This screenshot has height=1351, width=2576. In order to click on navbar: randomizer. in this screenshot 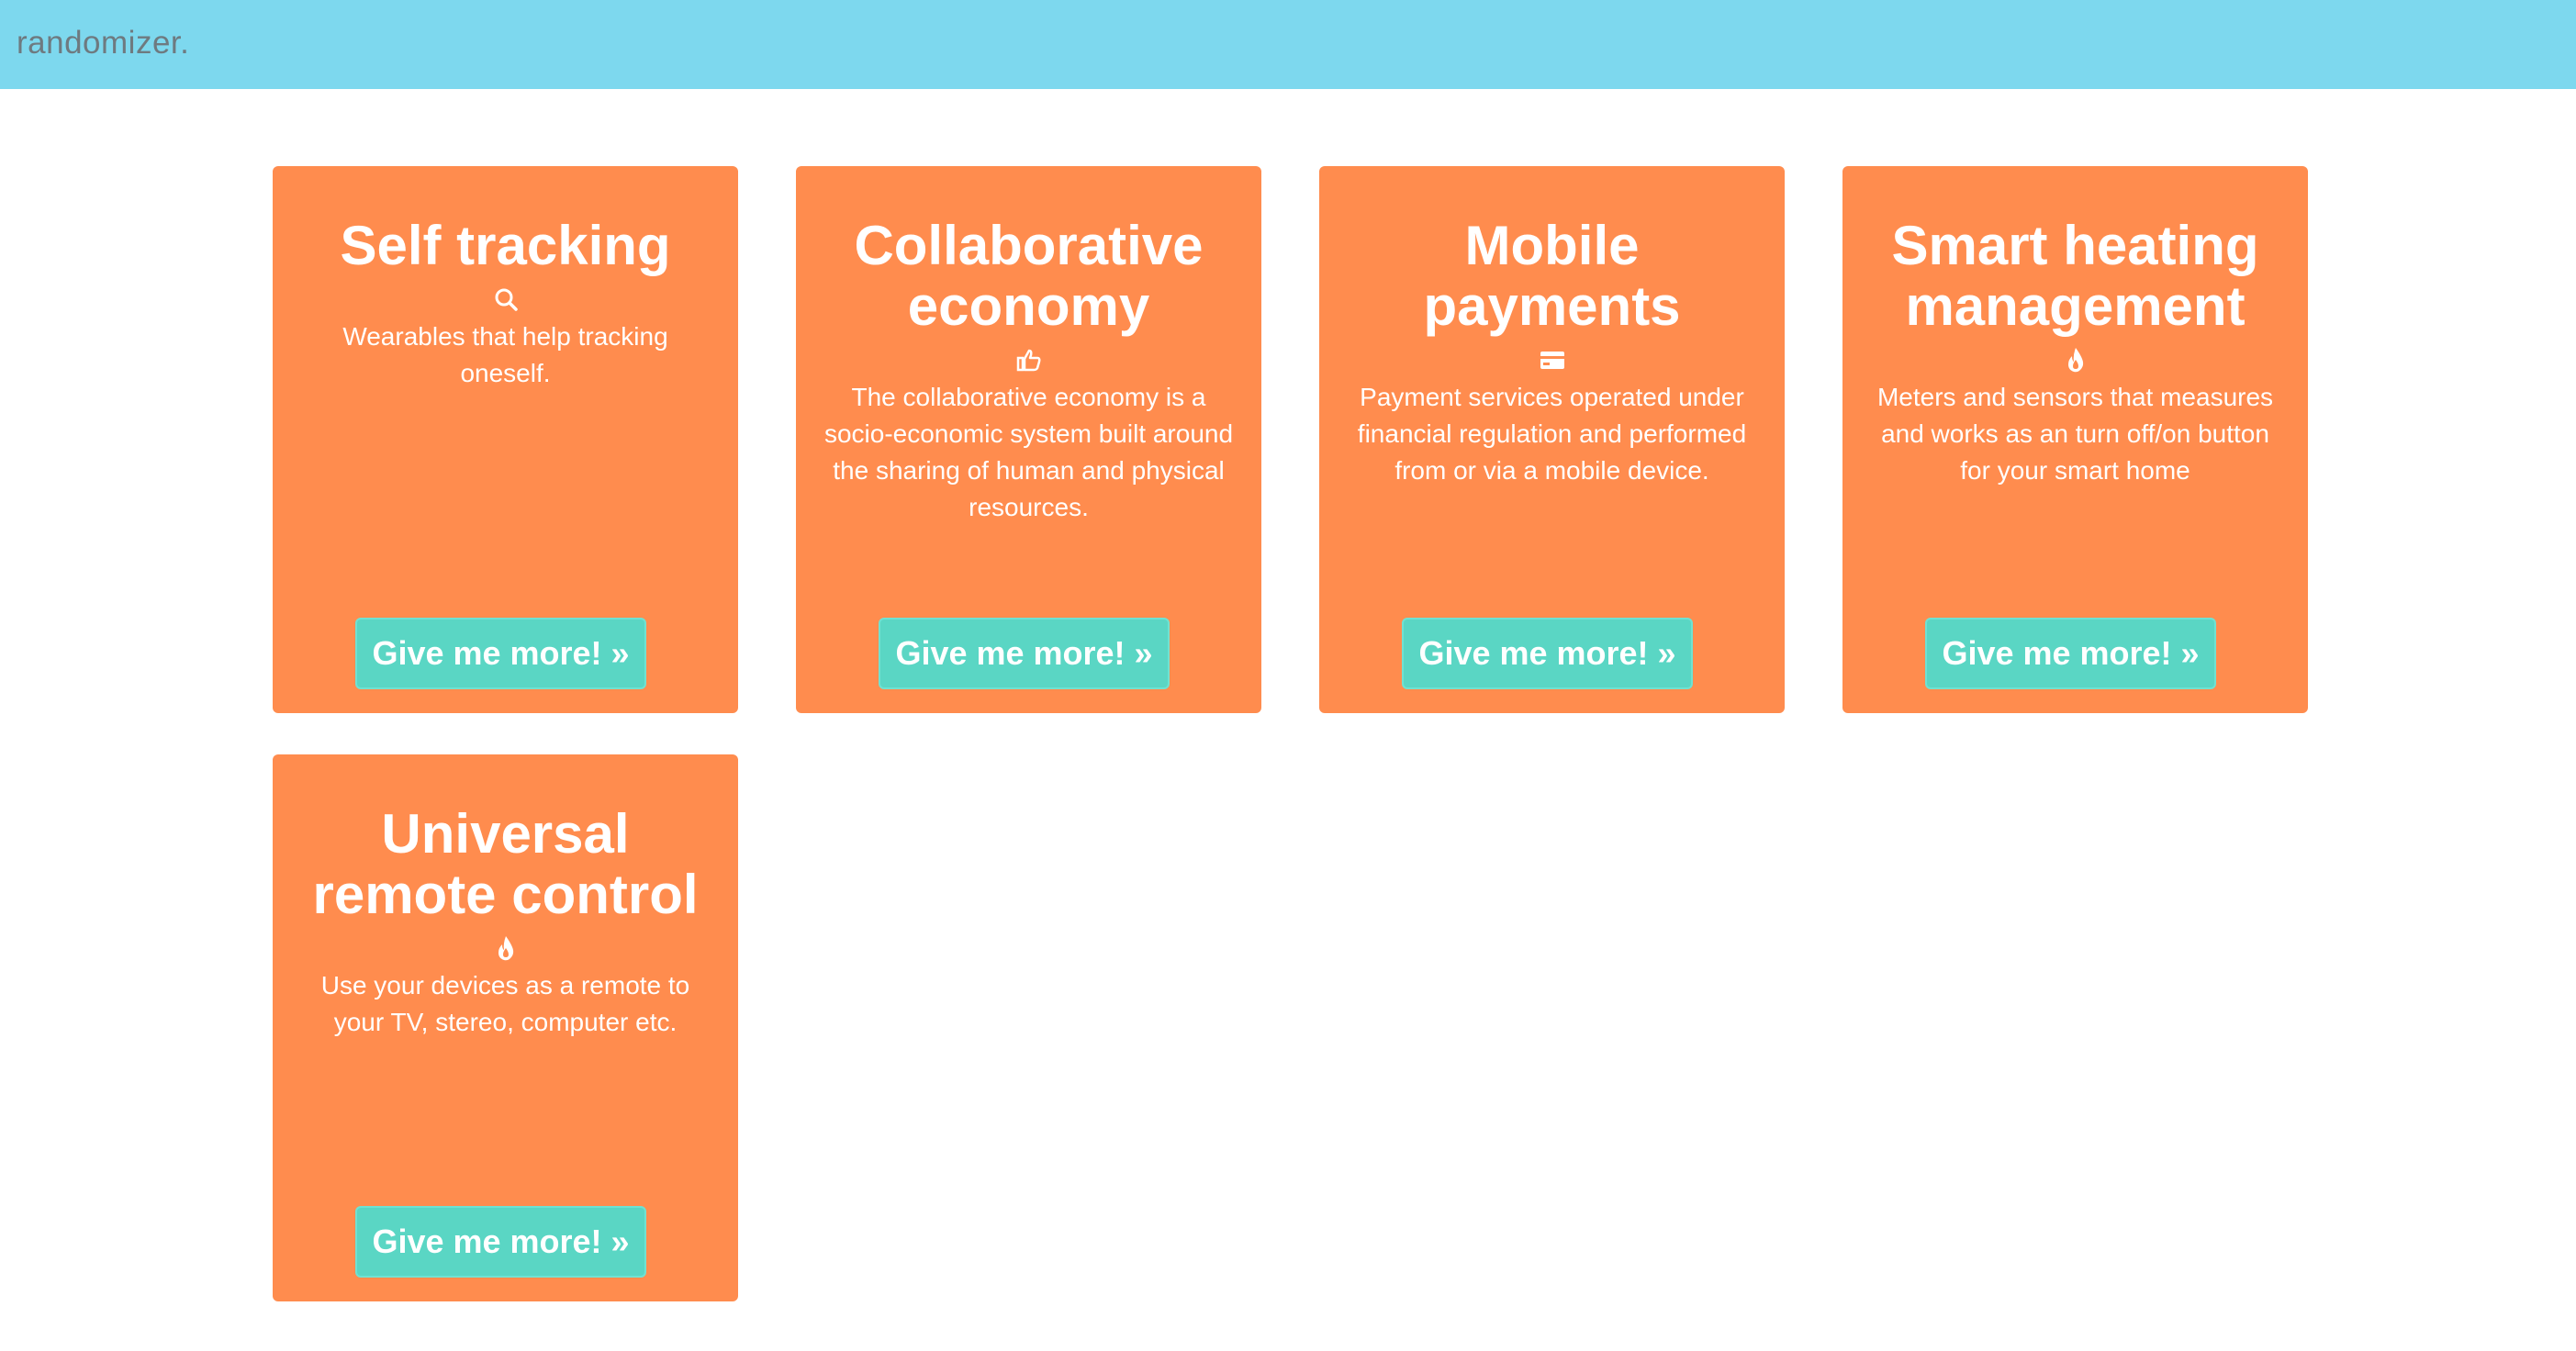, I will do `click(1288, 44)`.